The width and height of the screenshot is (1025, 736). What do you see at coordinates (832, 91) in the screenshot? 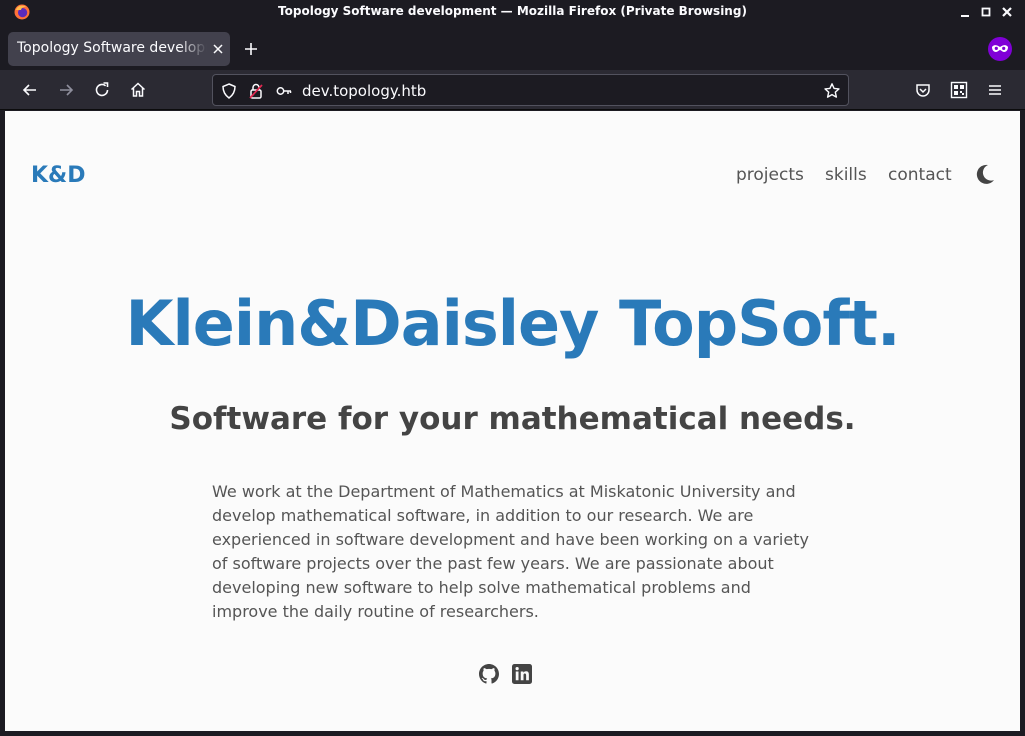
I see `bookmark-star-icon` at bounding box center [832, 91].